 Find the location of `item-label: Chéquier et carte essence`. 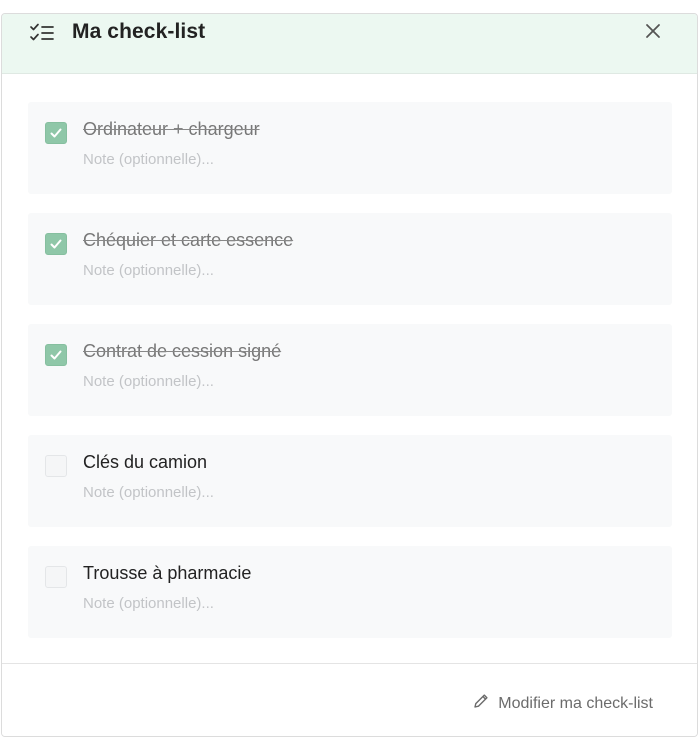

item-label: Chéquier et carte essence is located at coordinates (188, 240).